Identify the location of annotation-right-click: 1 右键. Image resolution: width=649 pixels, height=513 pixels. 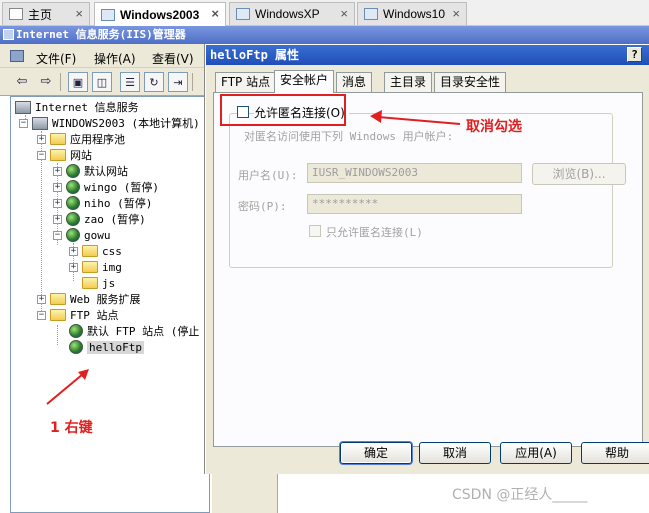
(71, 428).